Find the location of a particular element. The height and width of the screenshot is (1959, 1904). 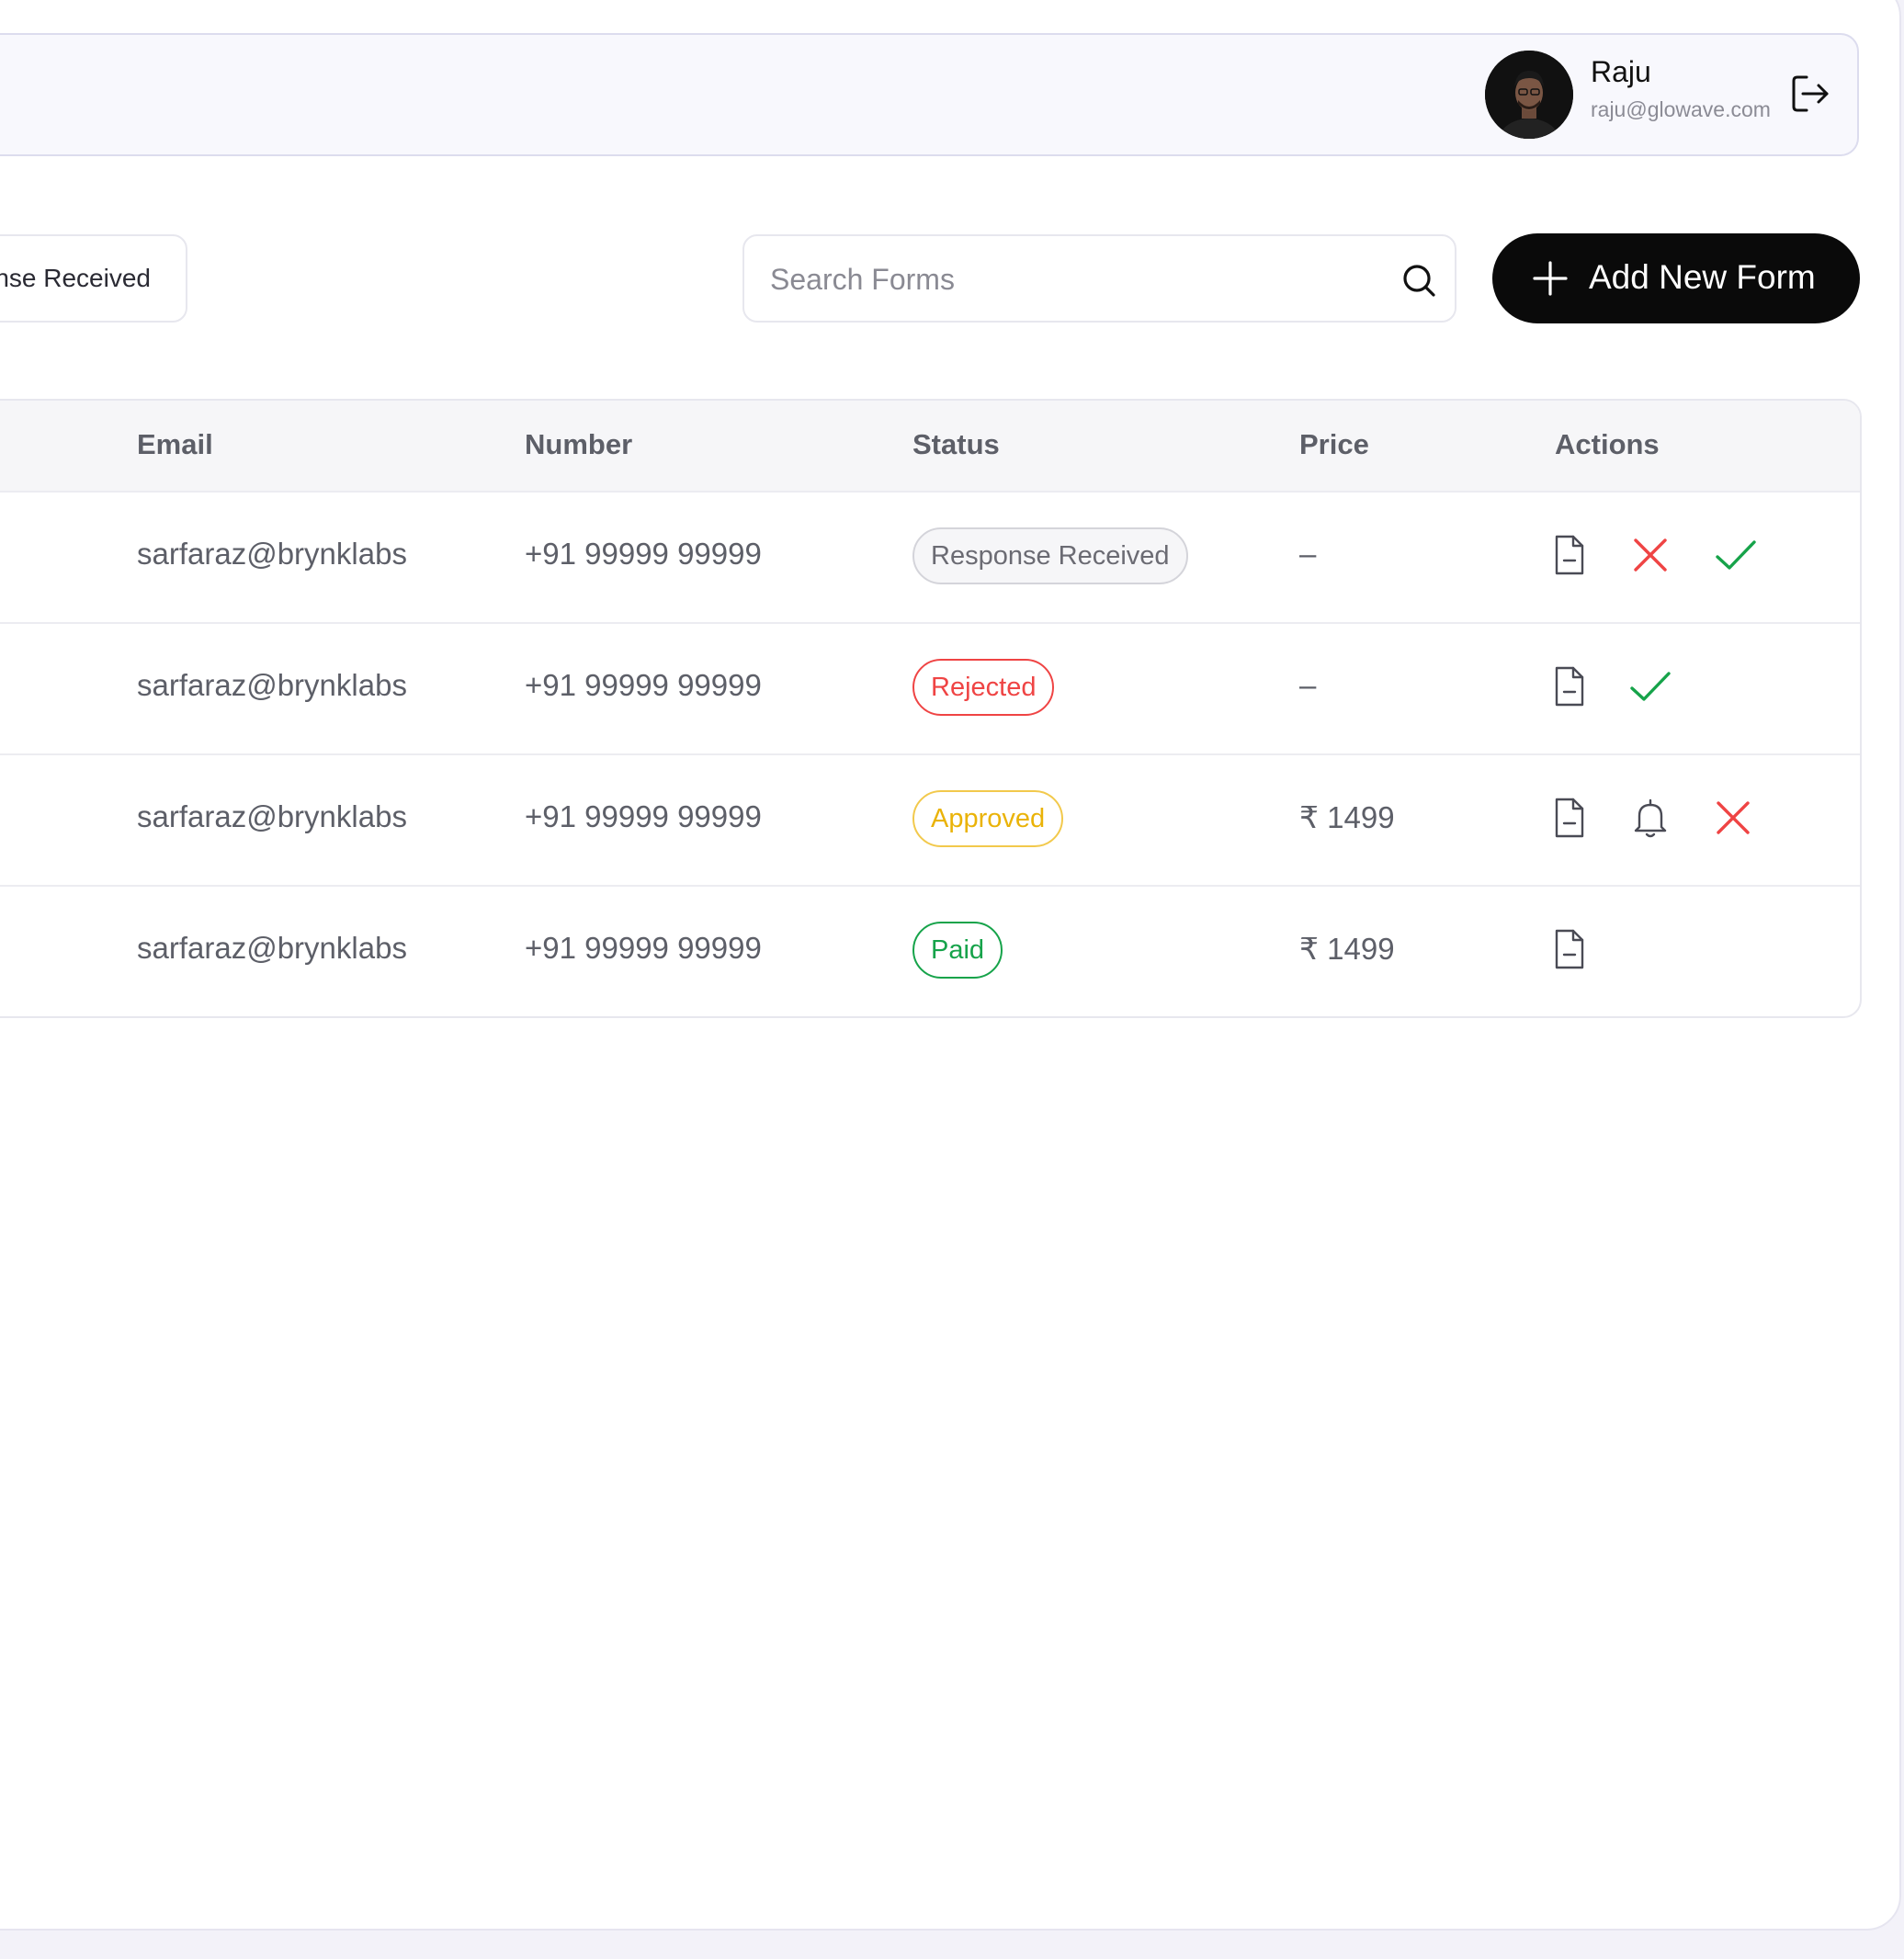

user-name: Raju is located at coordinates (1621, 71).